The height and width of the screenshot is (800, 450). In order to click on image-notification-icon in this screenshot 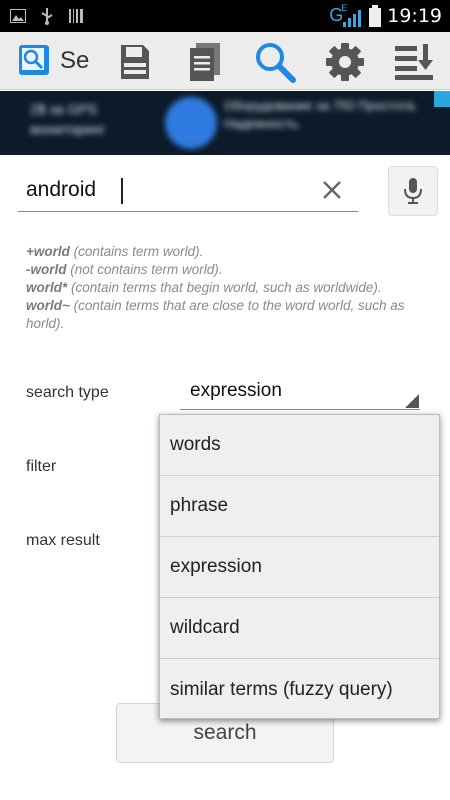, I will do `click(18, 16)`.